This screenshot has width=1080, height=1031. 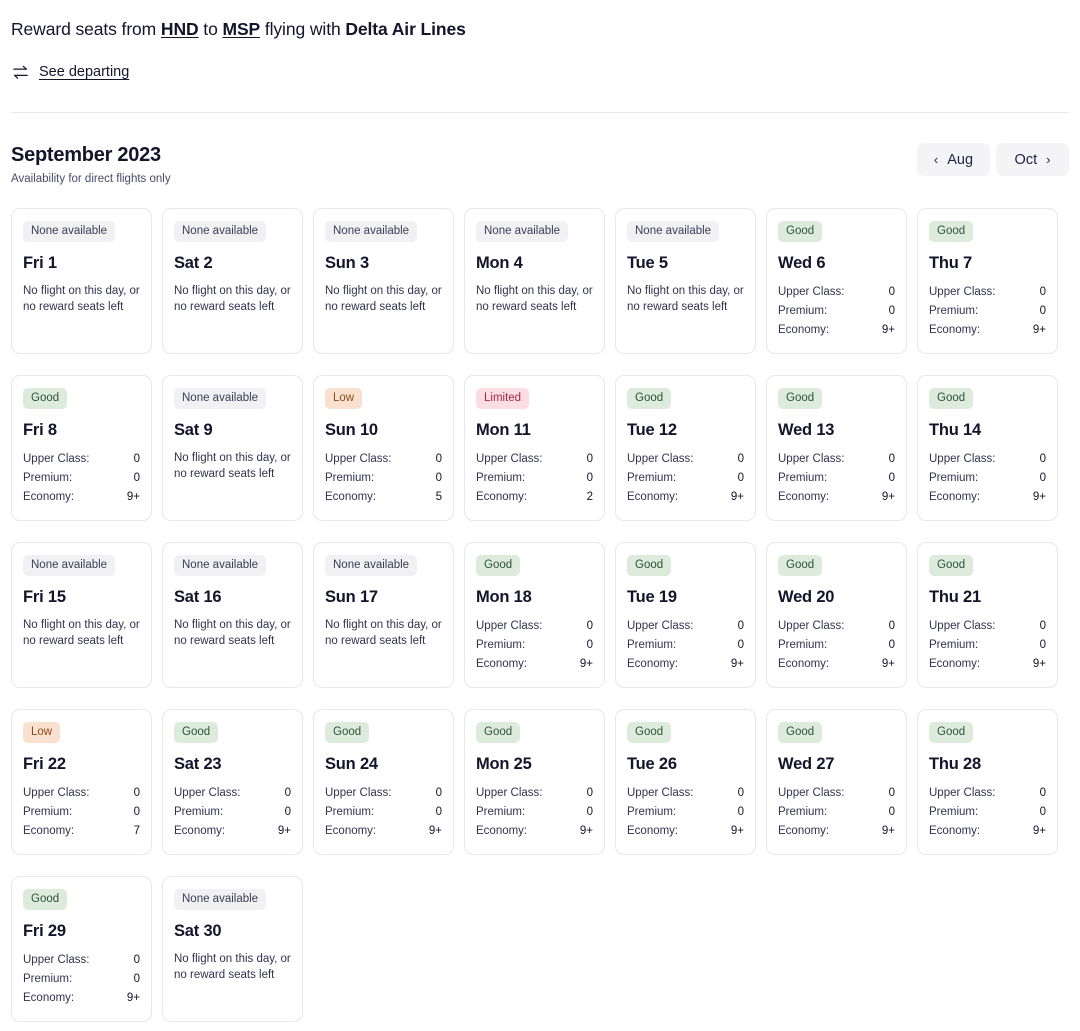 I want to click on month-nav: ‹ Aug Oct ›, so click(x=993, y=159).